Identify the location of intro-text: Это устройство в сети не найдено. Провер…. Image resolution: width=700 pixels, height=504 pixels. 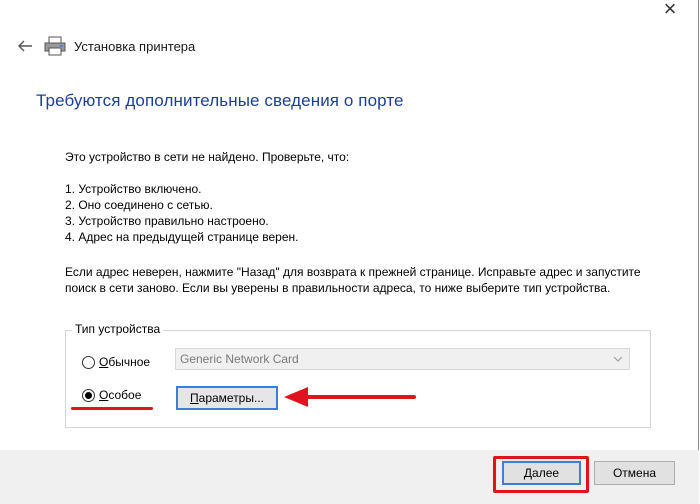
(207, 157).